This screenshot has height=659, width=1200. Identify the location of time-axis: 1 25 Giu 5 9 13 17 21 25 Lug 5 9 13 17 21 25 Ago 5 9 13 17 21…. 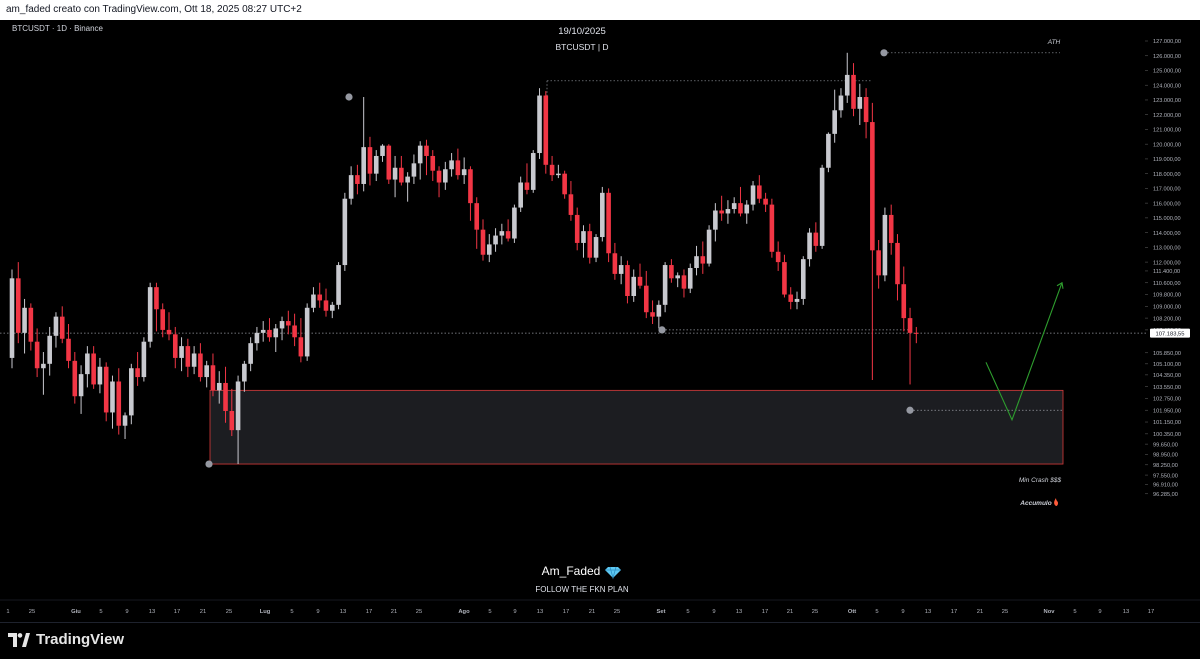
(600, 607).